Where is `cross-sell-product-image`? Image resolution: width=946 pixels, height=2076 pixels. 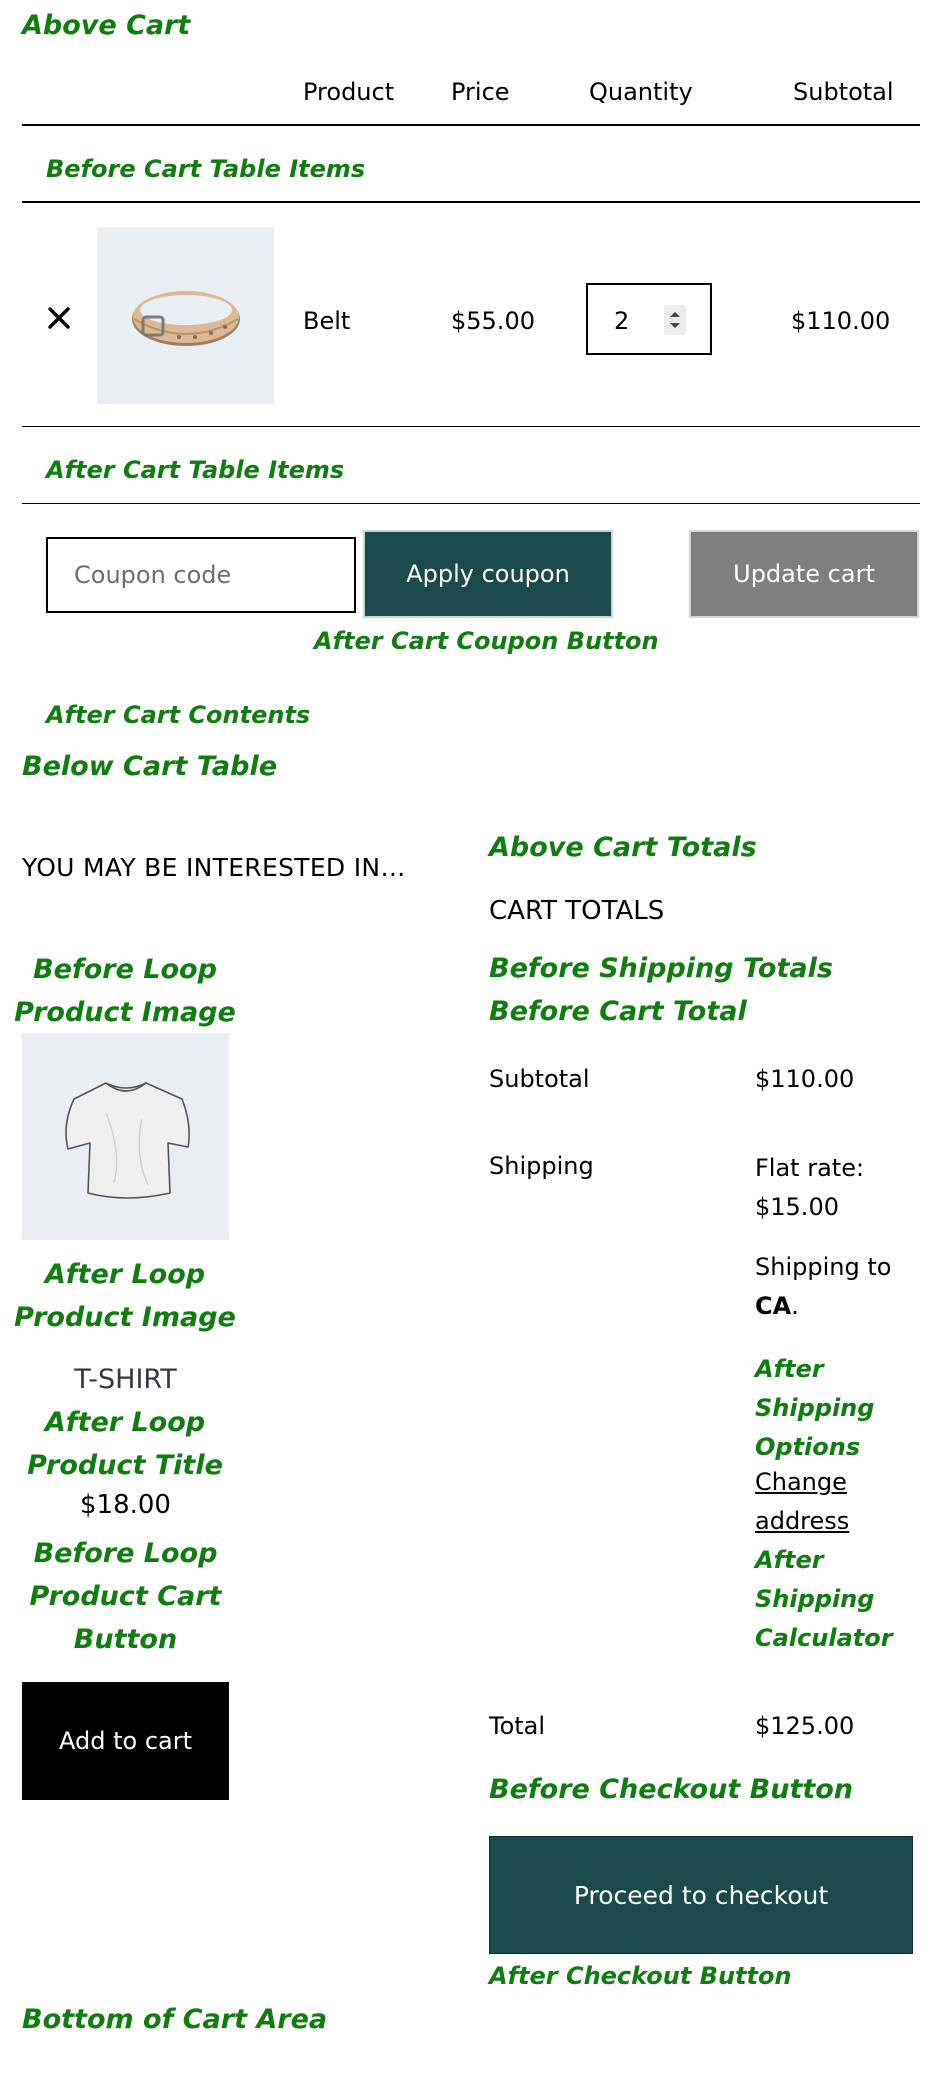 cross-sell-product-image is located at coordinates (125, 1136).